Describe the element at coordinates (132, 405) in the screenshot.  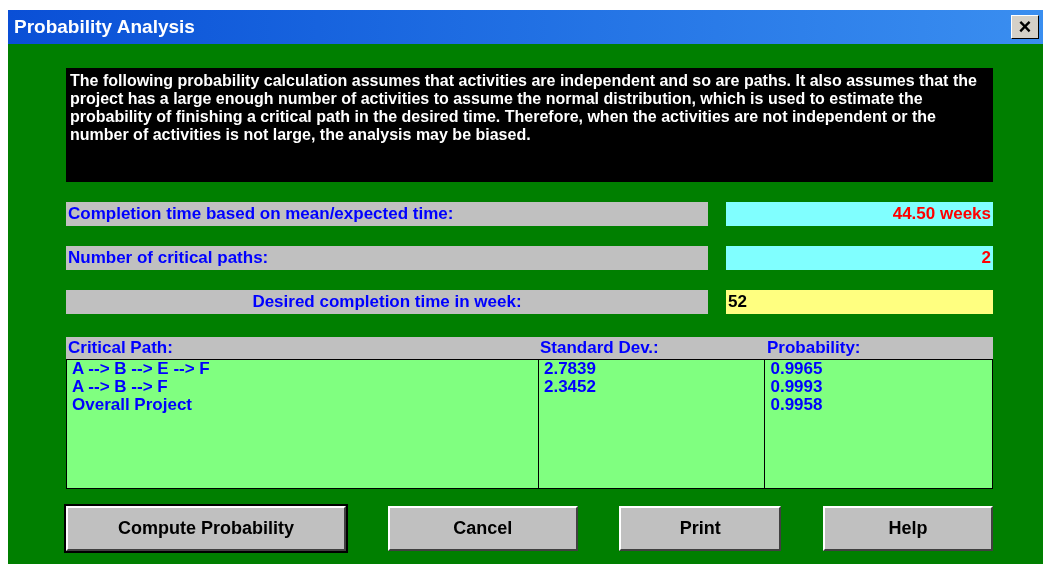
I see `table-cell-text: Overall Project` at that location.